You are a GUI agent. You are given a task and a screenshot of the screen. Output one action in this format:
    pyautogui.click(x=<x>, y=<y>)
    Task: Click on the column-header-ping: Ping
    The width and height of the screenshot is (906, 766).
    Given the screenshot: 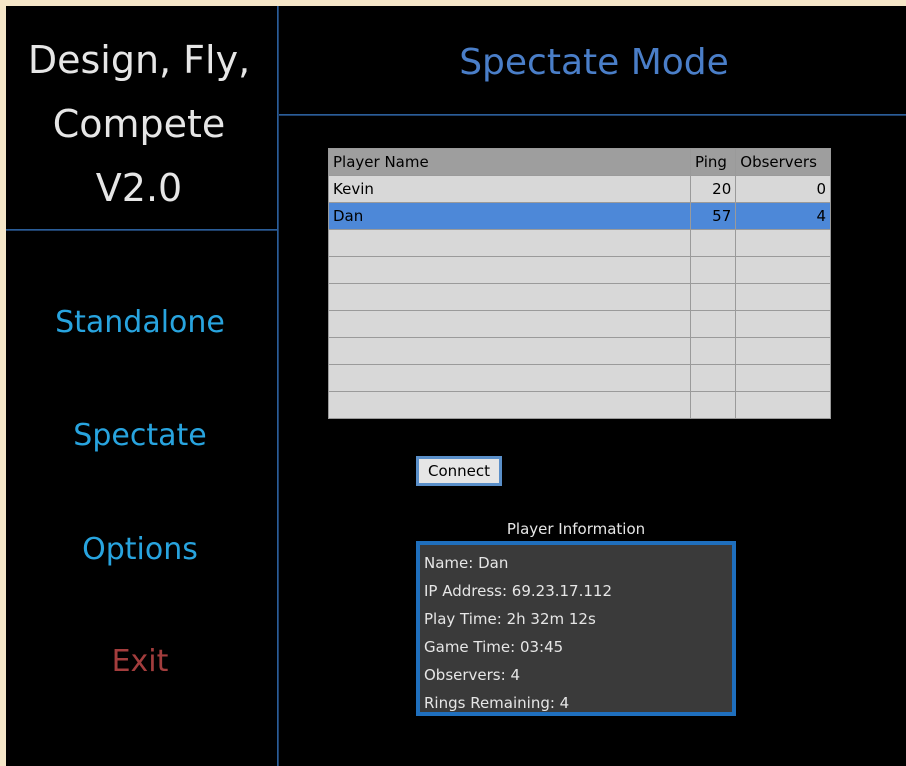 What is the action you would take?
    pyautogui.click(x=713, y=162)
    